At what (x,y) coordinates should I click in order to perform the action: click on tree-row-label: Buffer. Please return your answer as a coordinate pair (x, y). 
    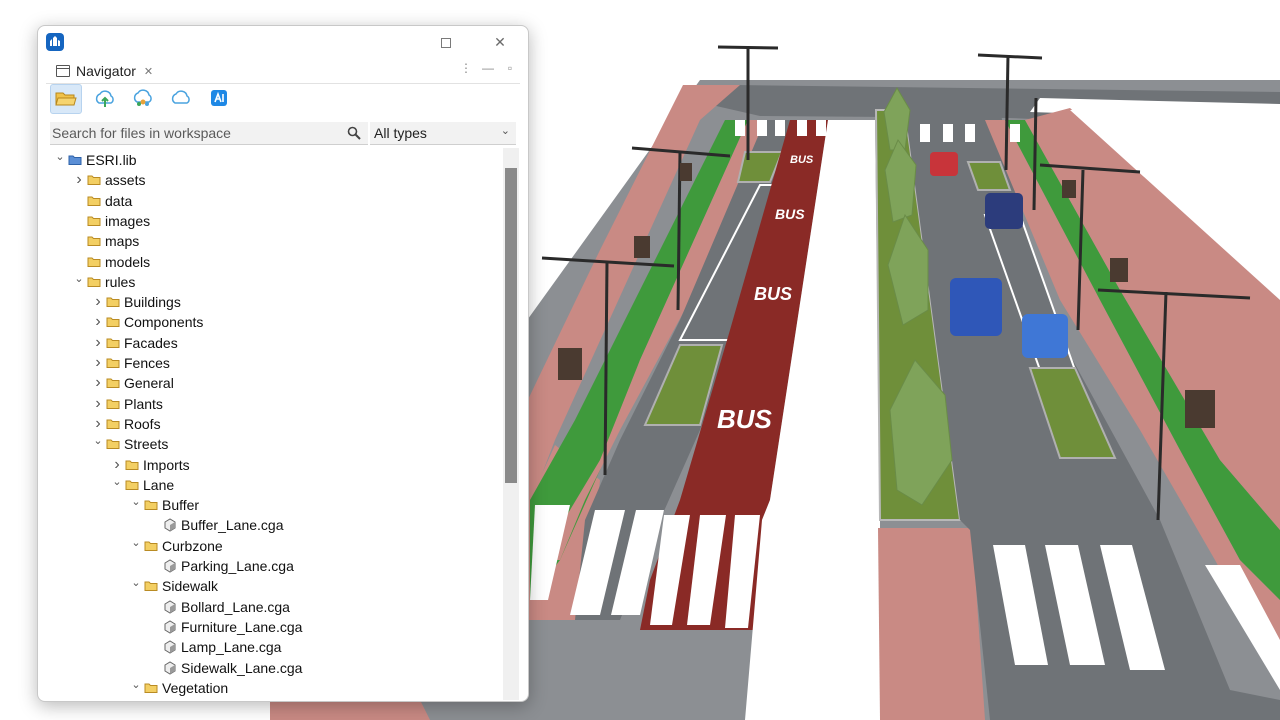
    Looking at the image, I should click on (181, 505).